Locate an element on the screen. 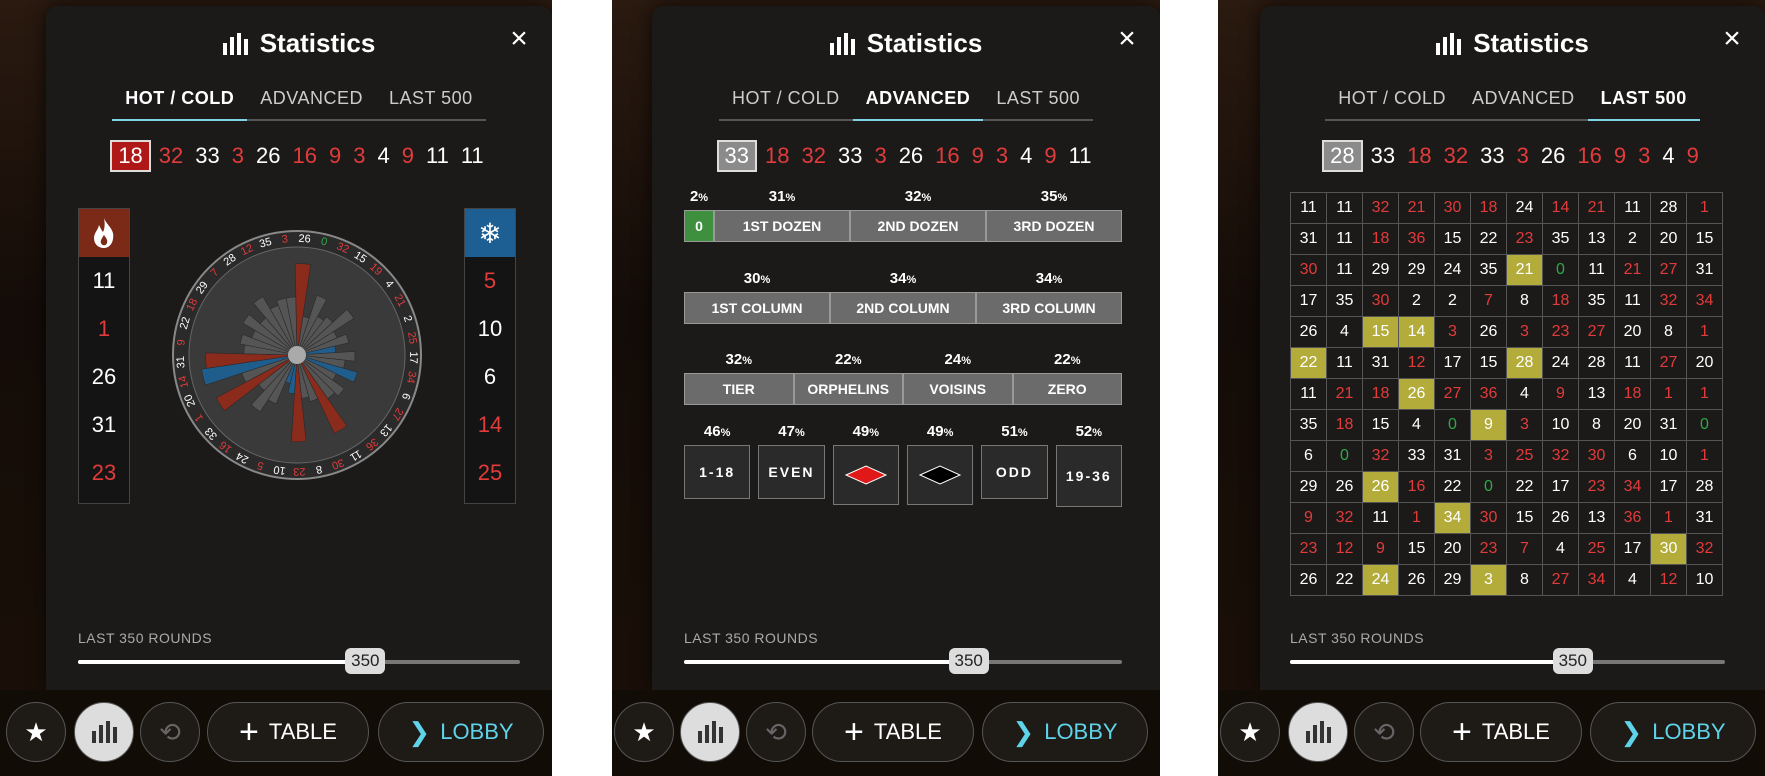 The image size is (1765, 776). percent-value: 34 is located at coordinates (1044, 278).